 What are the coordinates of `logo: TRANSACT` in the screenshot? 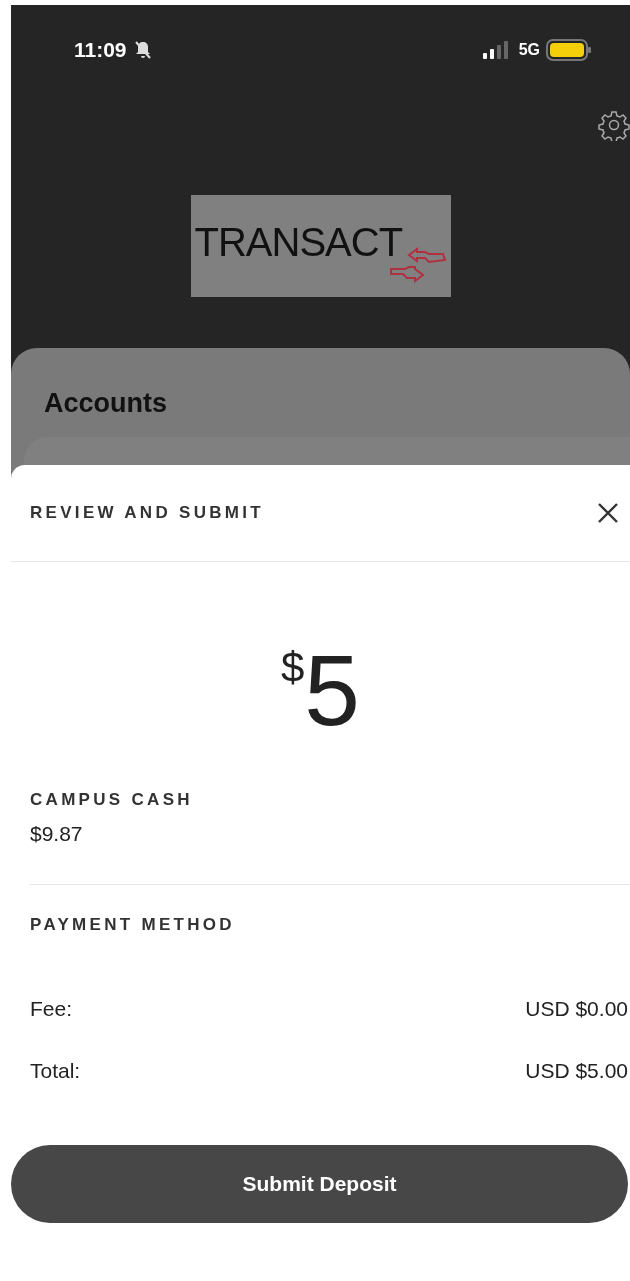 It's located at (320, 246).